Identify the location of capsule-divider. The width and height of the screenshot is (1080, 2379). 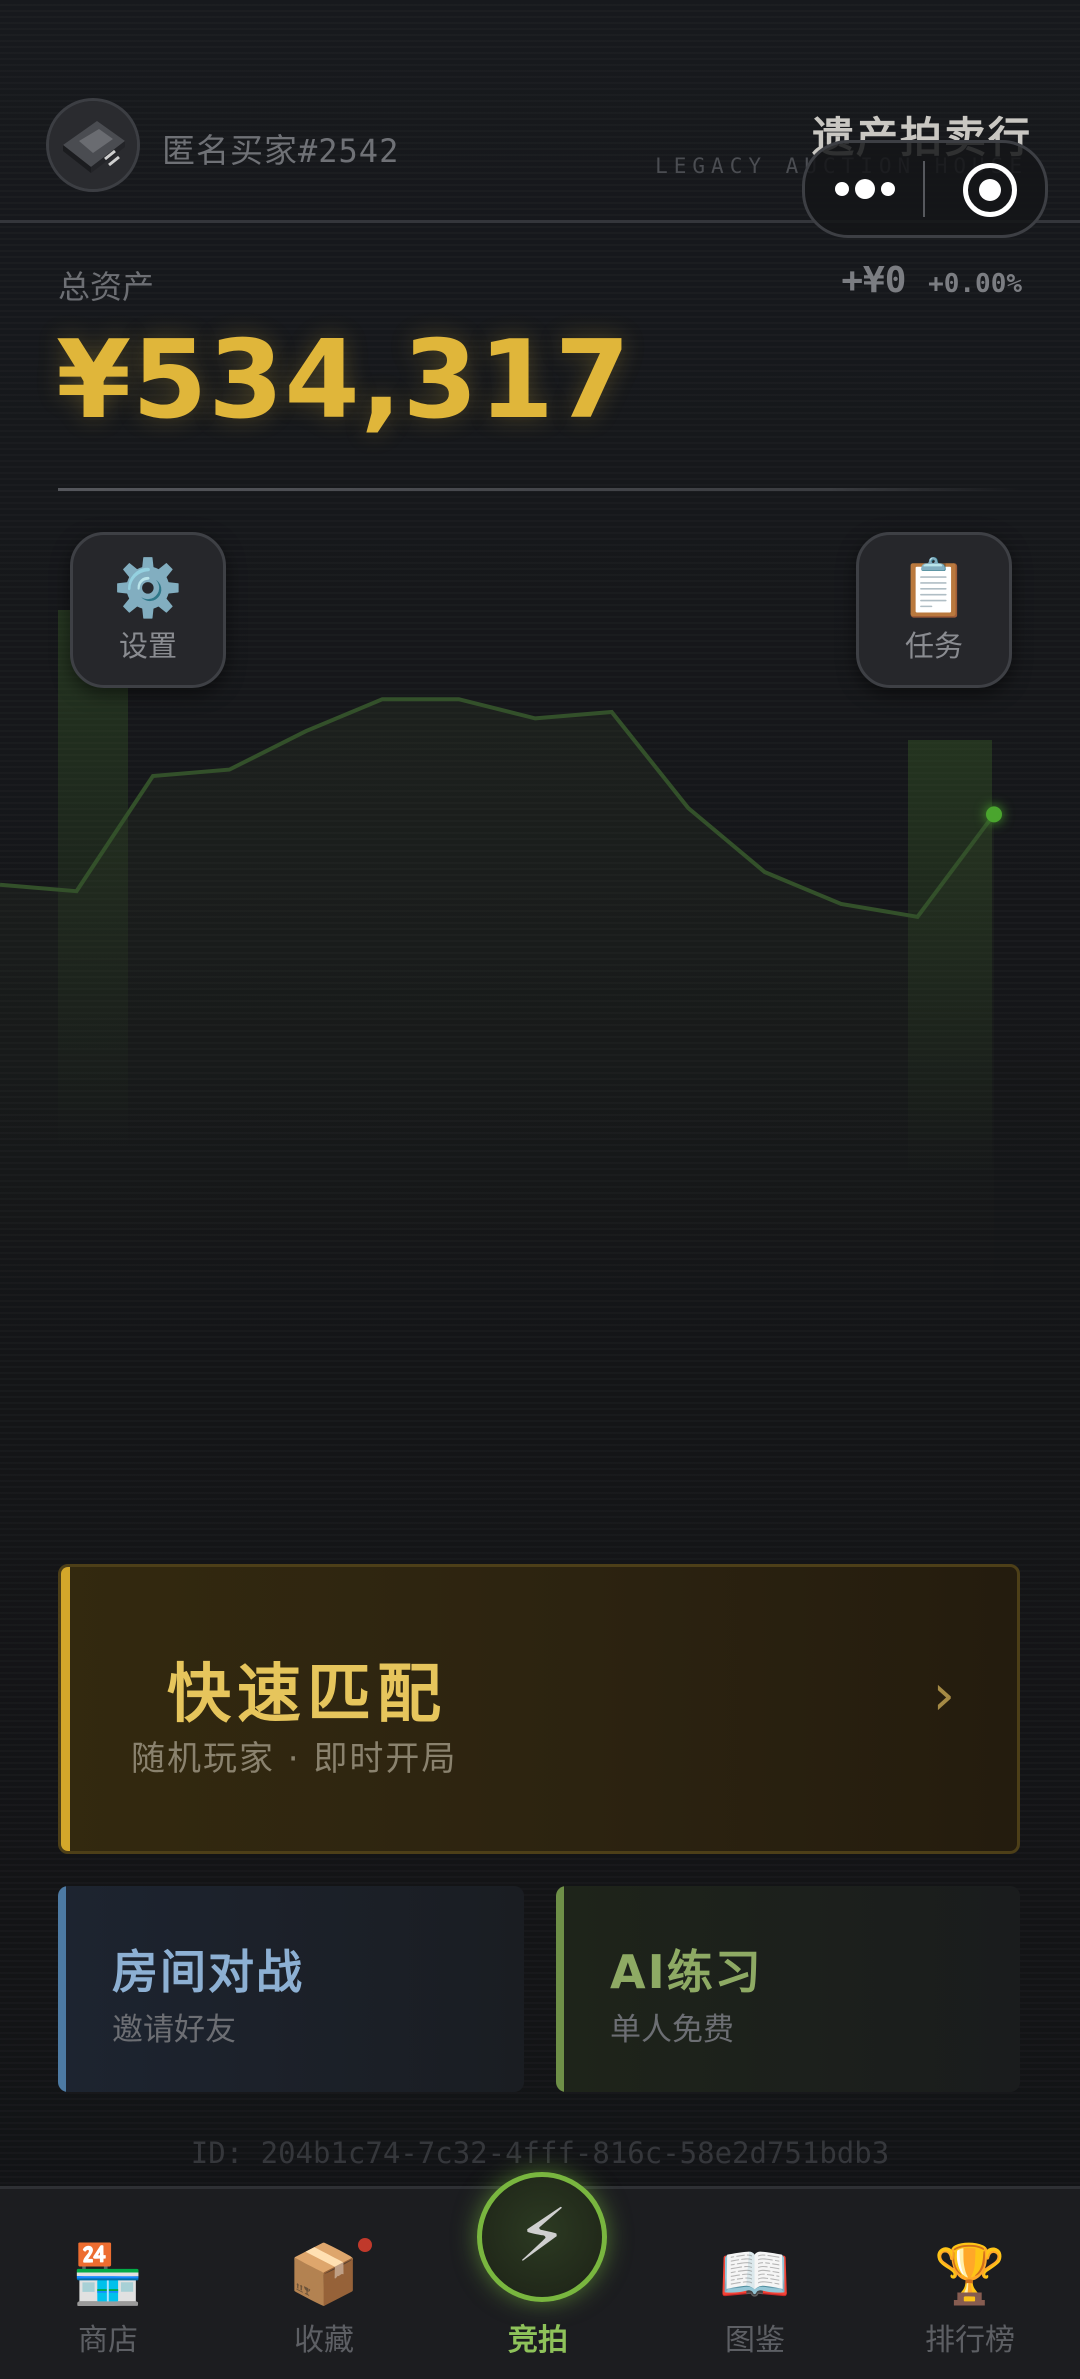
(924, 189).